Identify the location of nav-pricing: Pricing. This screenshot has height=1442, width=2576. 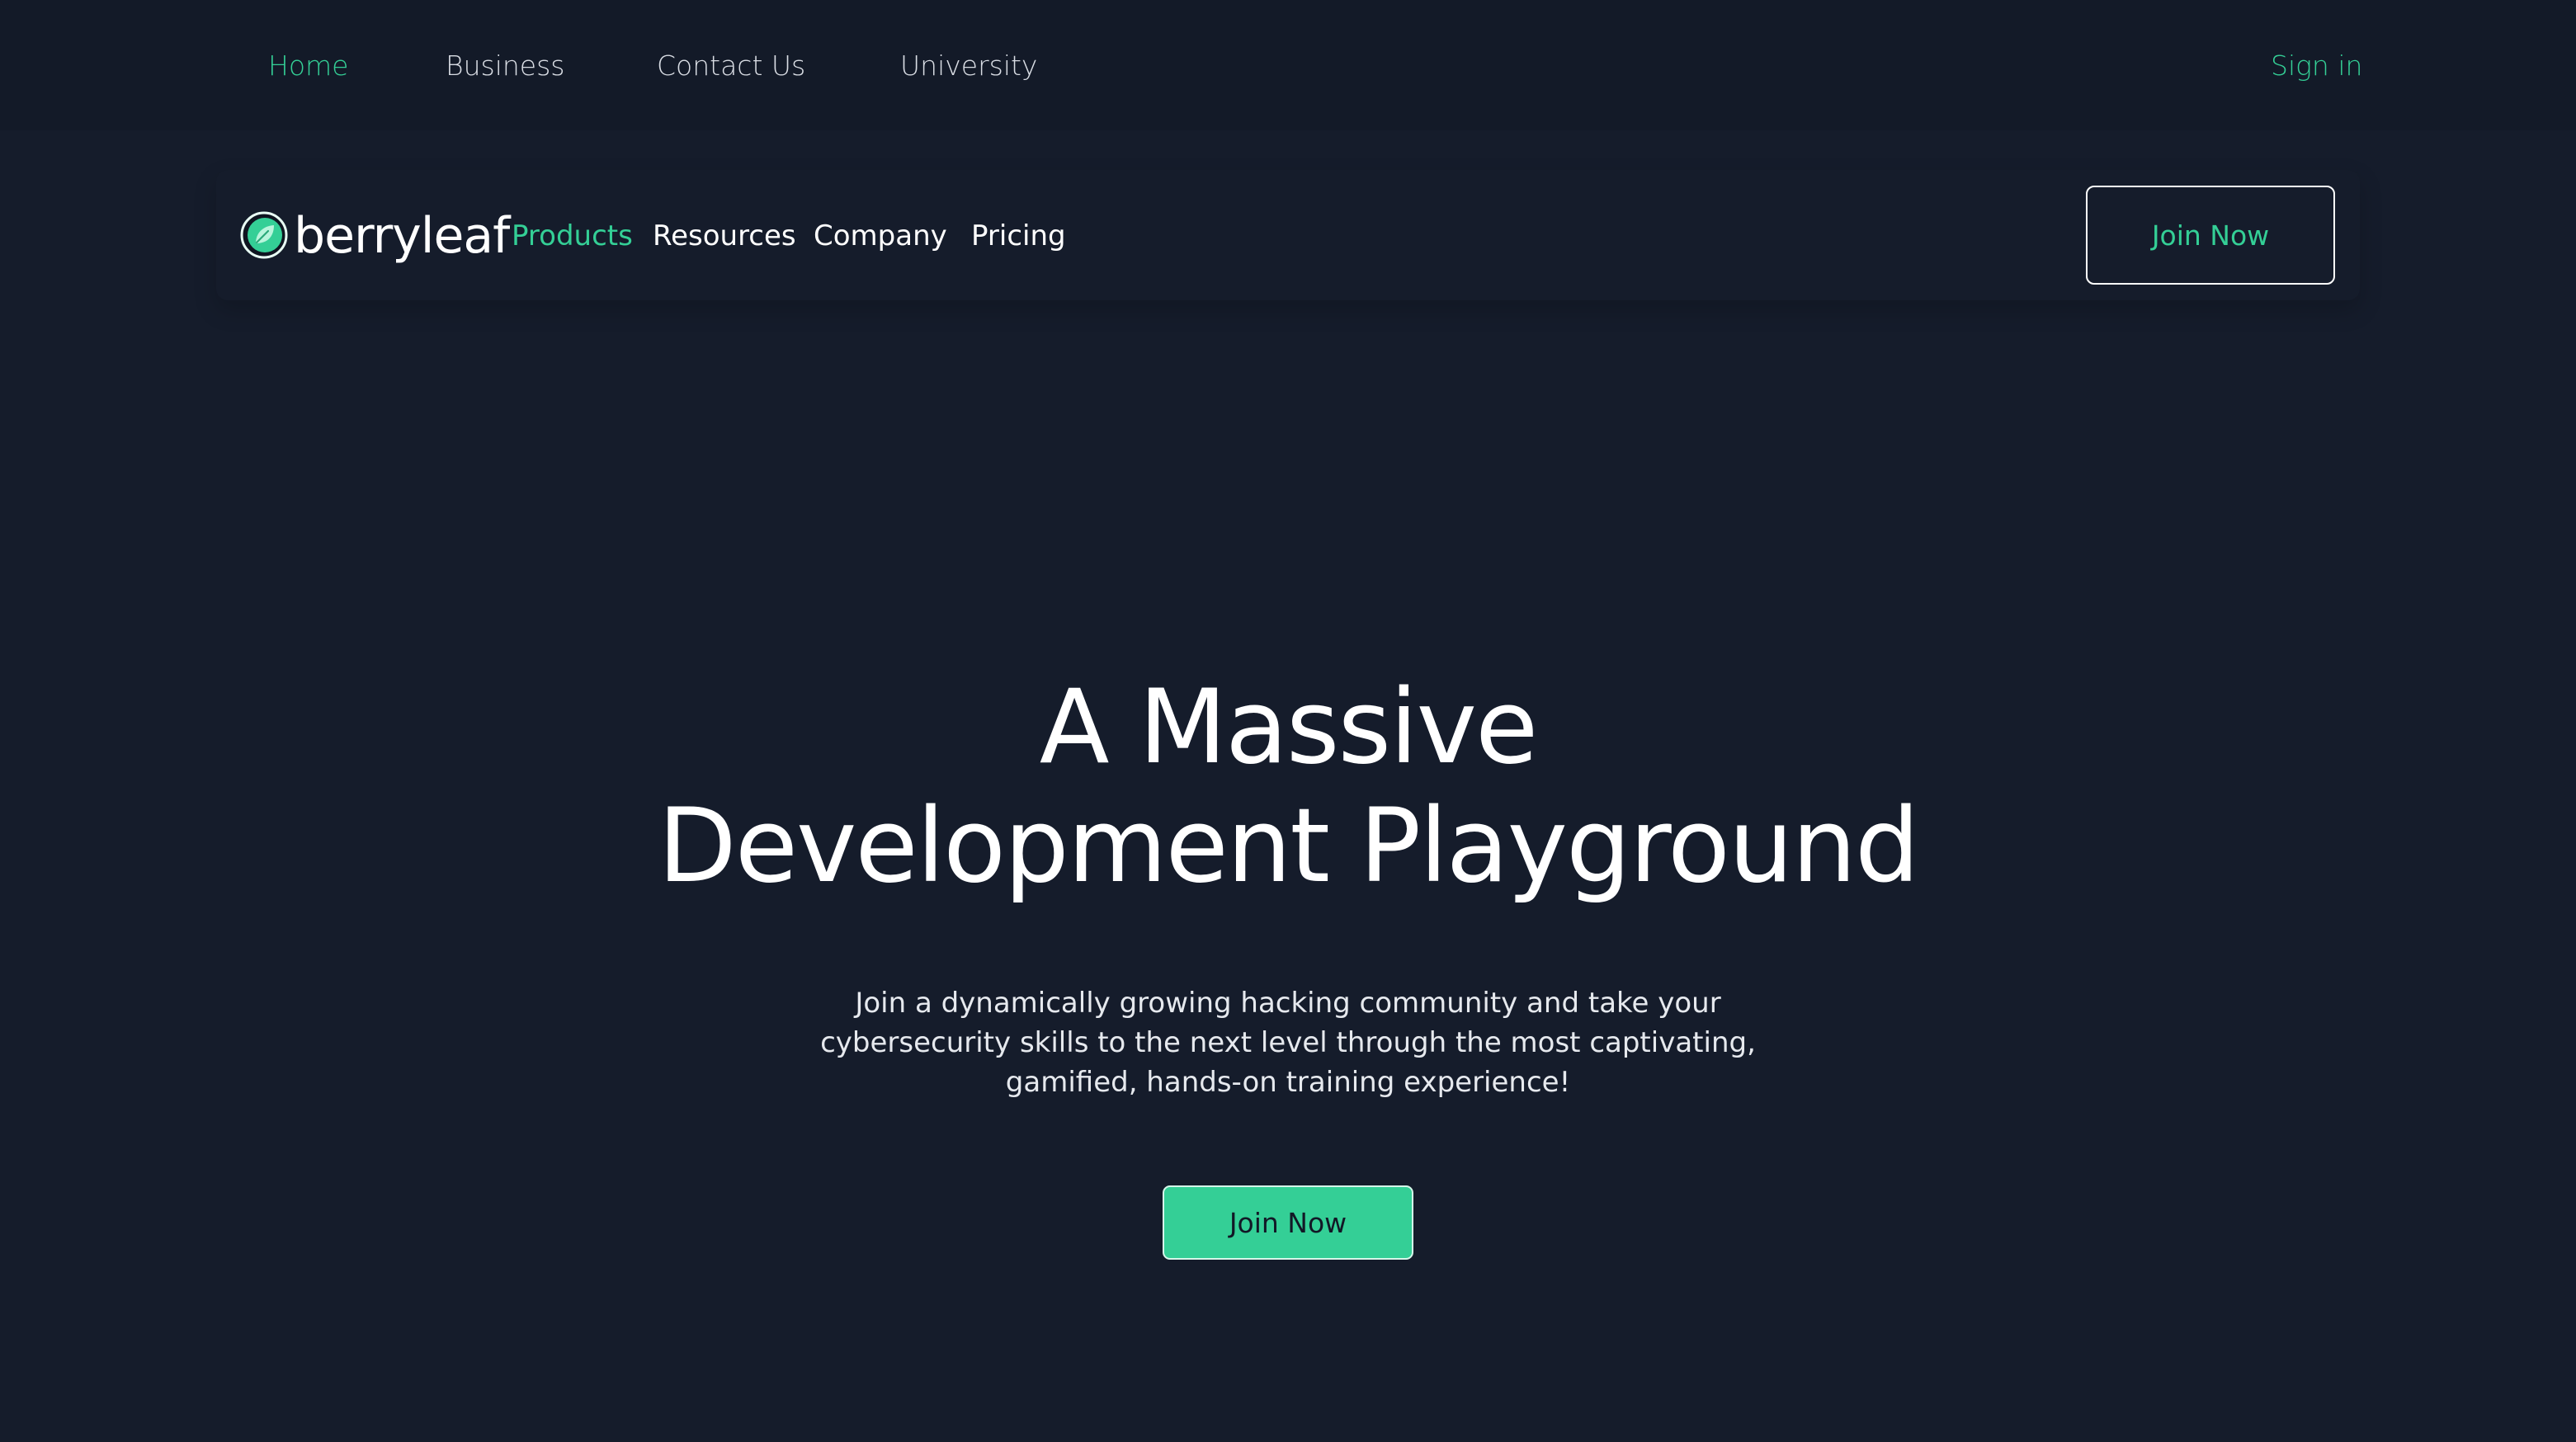
(1018, 236).